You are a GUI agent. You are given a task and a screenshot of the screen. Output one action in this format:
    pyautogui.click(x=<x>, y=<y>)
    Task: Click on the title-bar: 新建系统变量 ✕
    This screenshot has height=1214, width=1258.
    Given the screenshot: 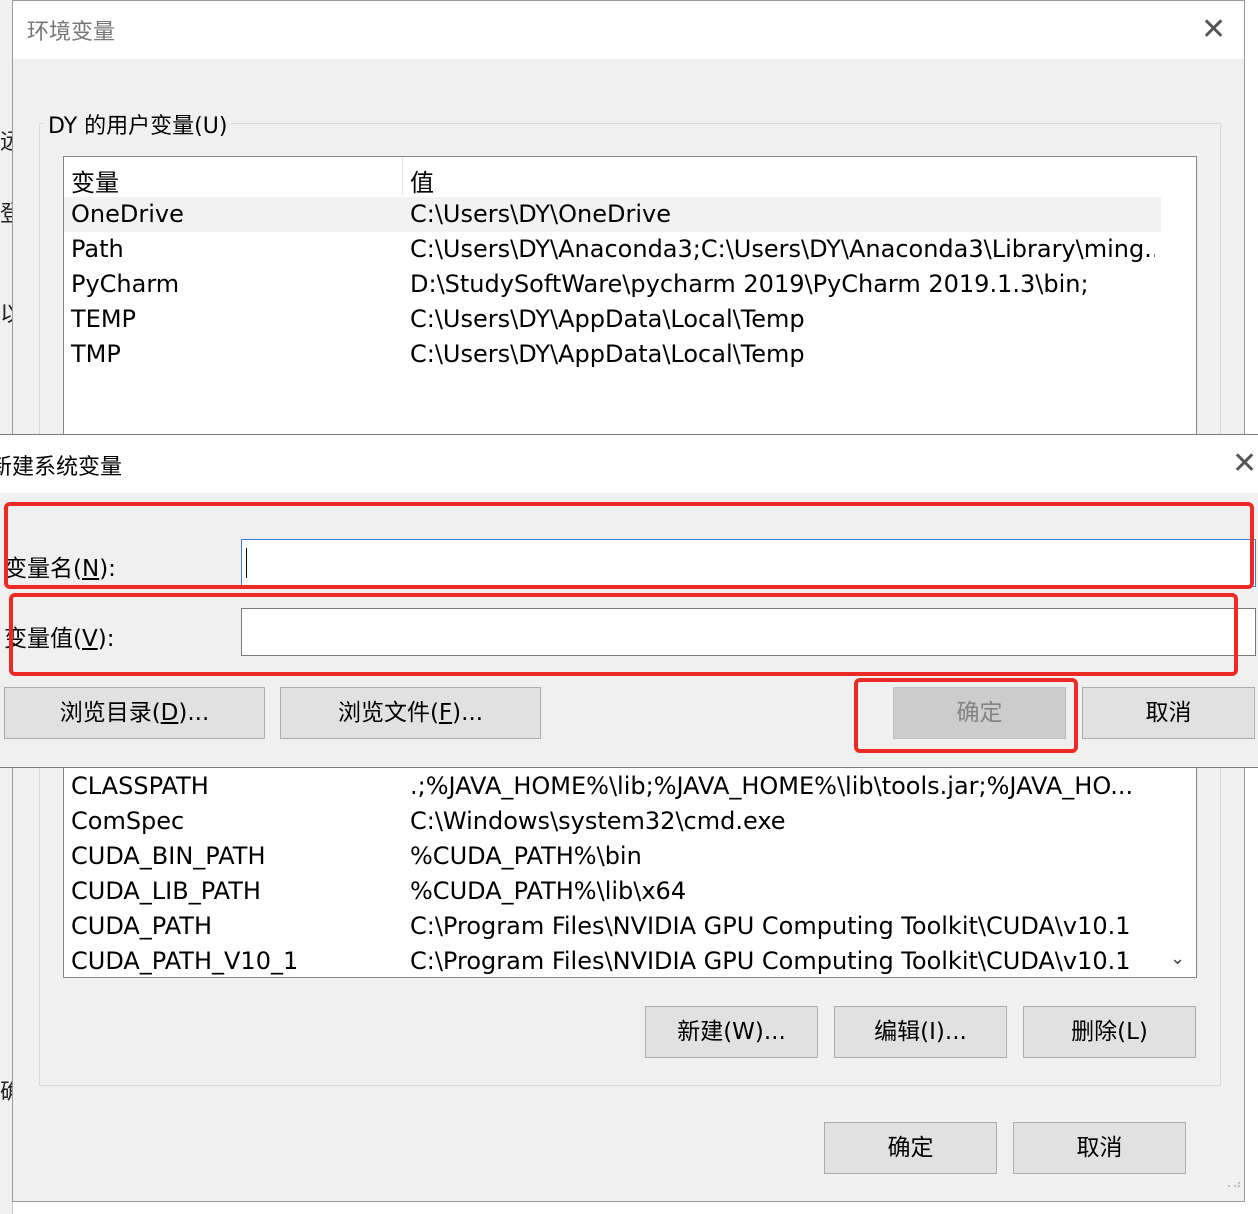 What is the action you would take?
    pyautogui.click(x=629, y=464)
    